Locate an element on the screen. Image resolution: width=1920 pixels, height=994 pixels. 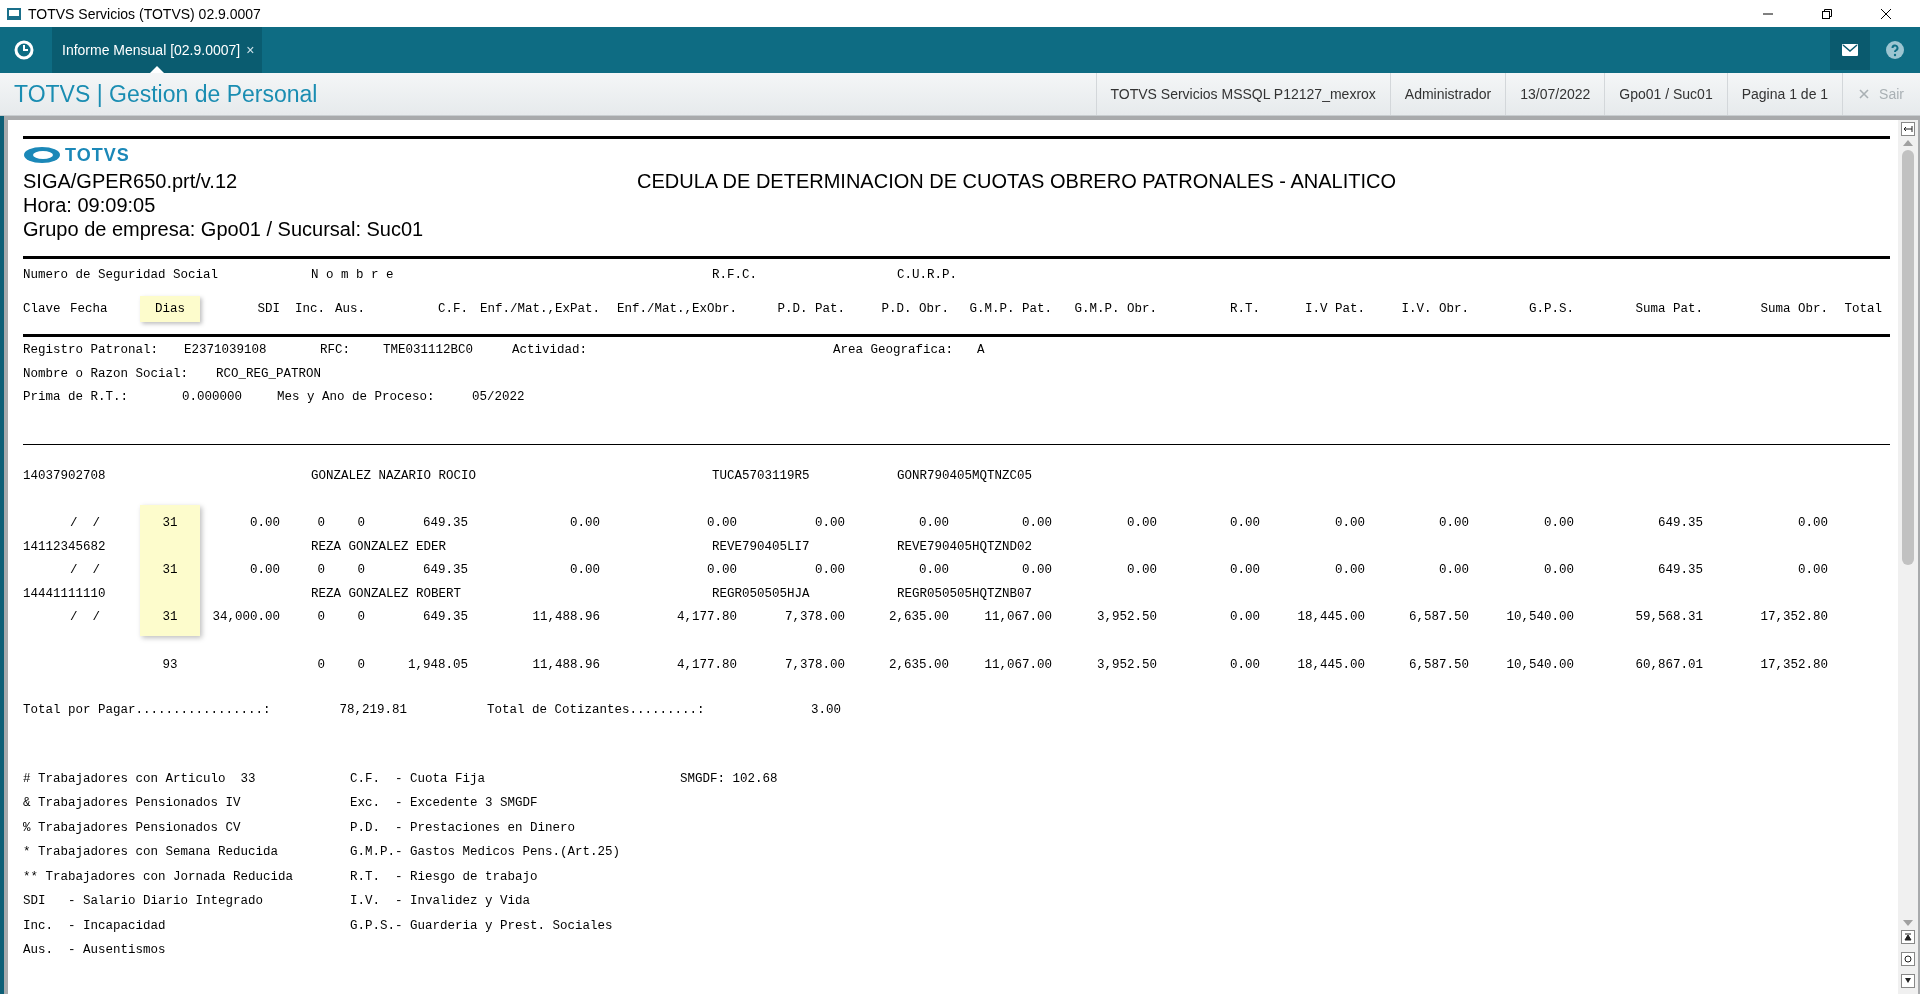
help-icon is located at coordinates (1895, 50).